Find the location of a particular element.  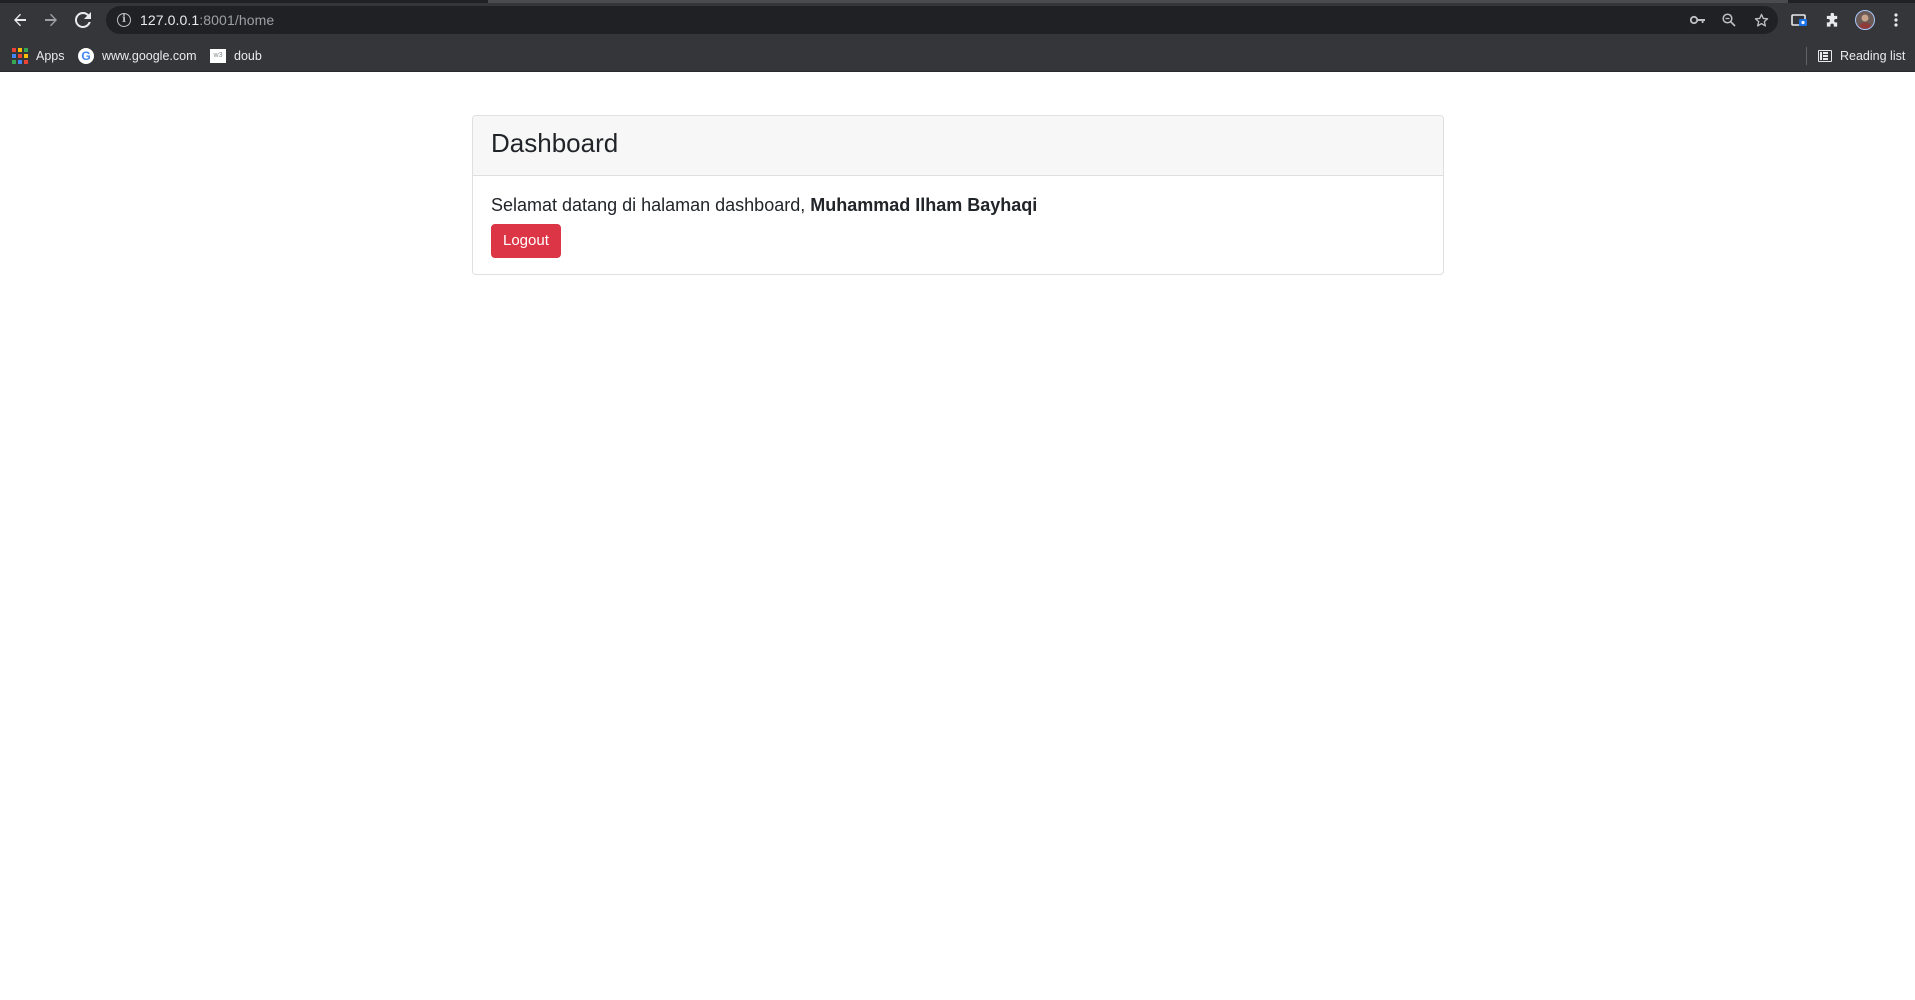

logout-button: Logout is located at coordinates (526, 241).